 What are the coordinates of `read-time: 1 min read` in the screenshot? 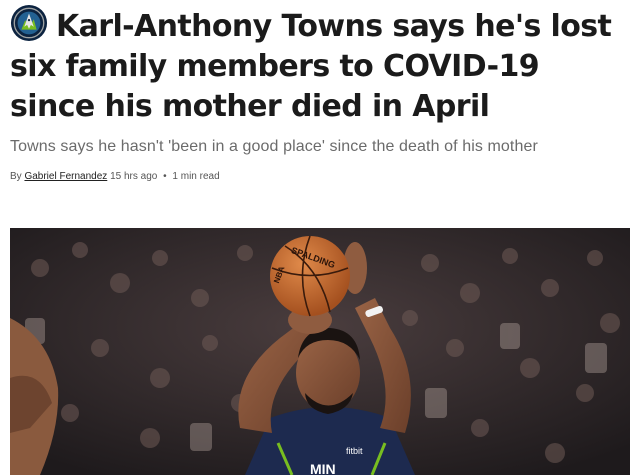 It's located at (196, 176).